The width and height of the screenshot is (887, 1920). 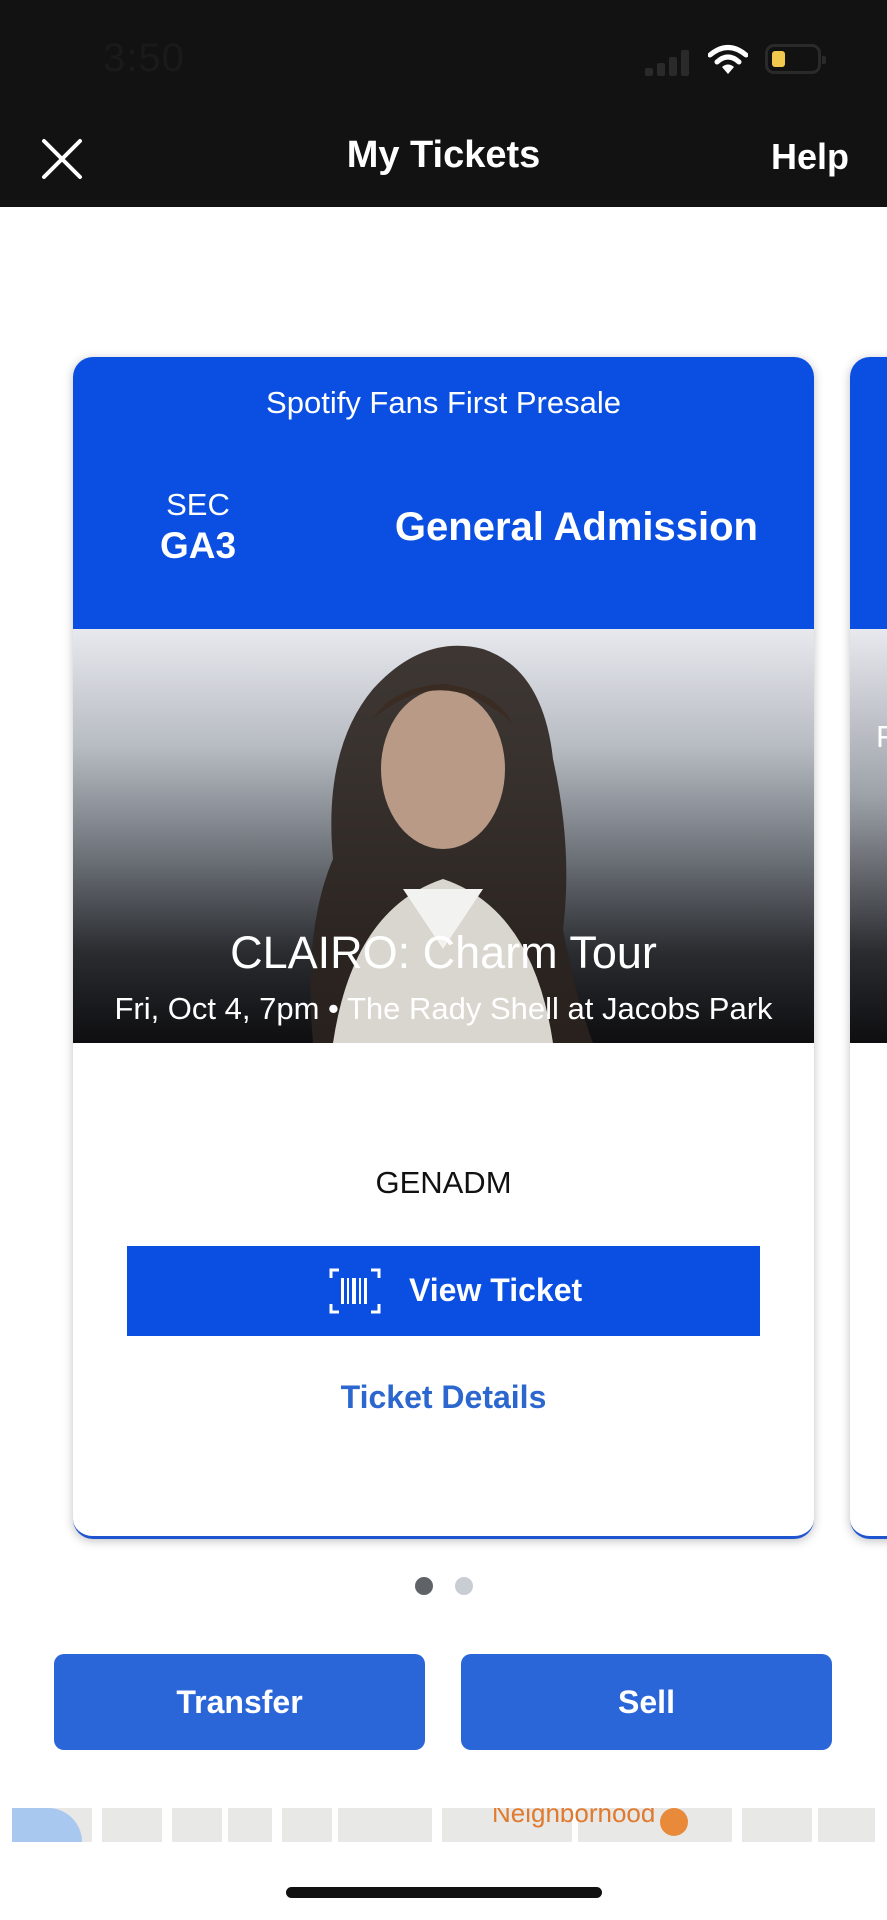 What do you see at coordinates (443, 952) in the screenshot?
I see `event-title: CLAIRO: Charm Tour` at bounding box center [443, 952].